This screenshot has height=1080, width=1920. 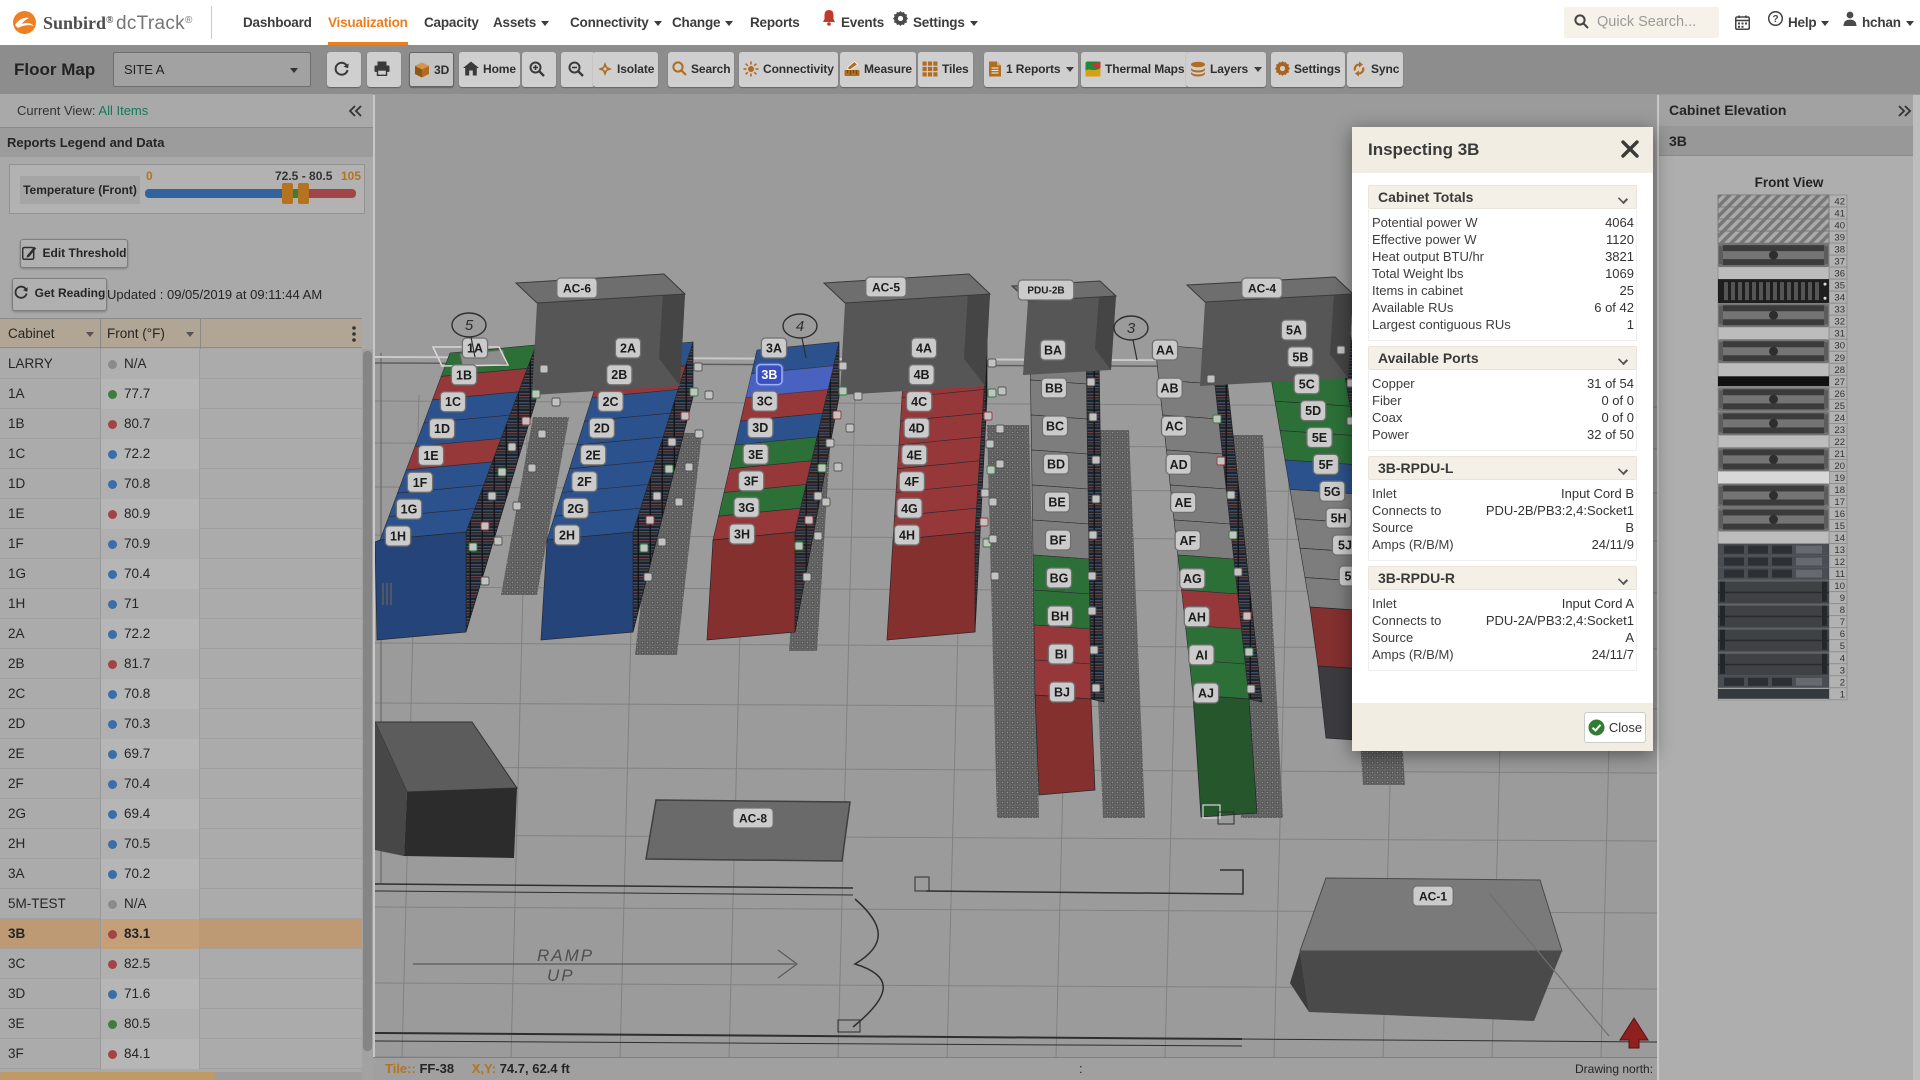 What do you see at coordinates (1060, 617) in the screenshot?
I see `svg-text: BH` at bounding box center [1060, 617].